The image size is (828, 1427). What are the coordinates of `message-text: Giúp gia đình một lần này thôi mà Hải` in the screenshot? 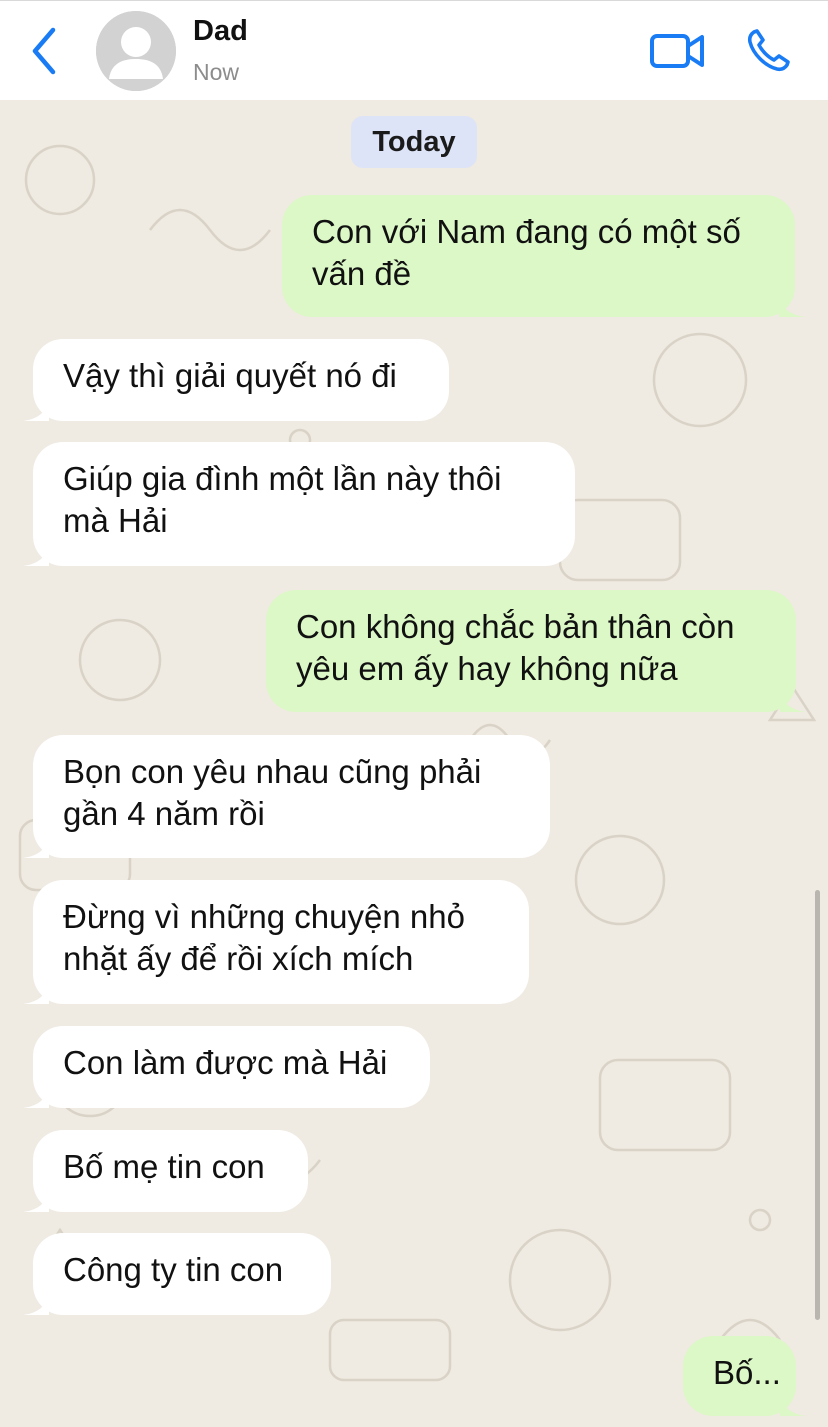 It's located at (282, 499).